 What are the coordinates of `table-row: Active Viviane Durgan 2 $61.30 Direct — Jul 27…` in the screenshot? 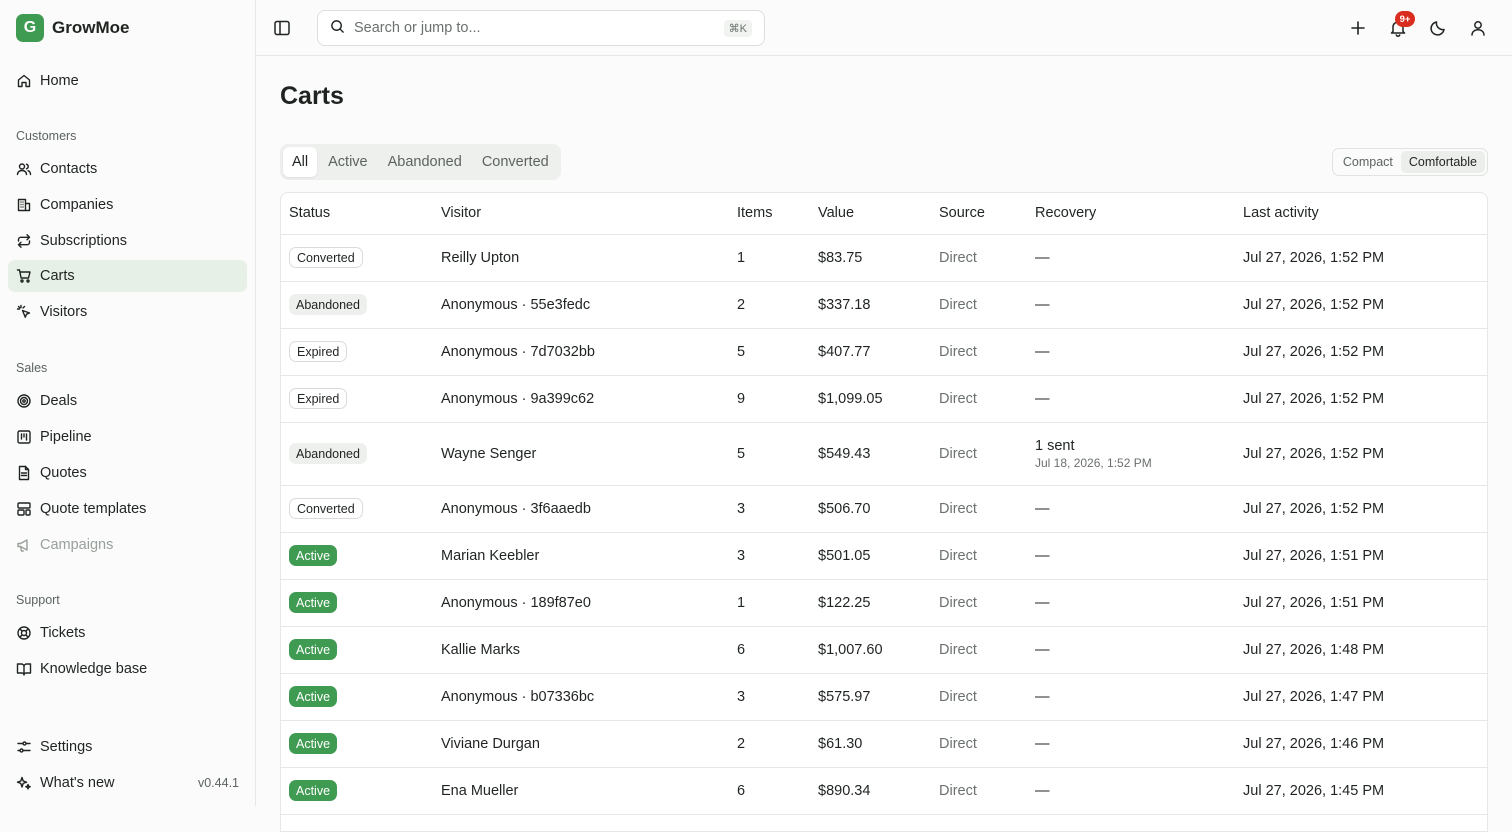 It's located at (884, 744).